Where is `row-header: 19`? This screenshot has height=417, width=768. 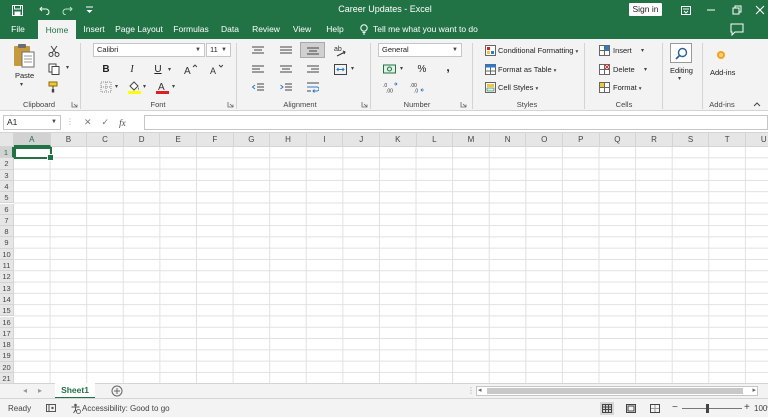 row-header: 19 is located at coordinates (7, 356).